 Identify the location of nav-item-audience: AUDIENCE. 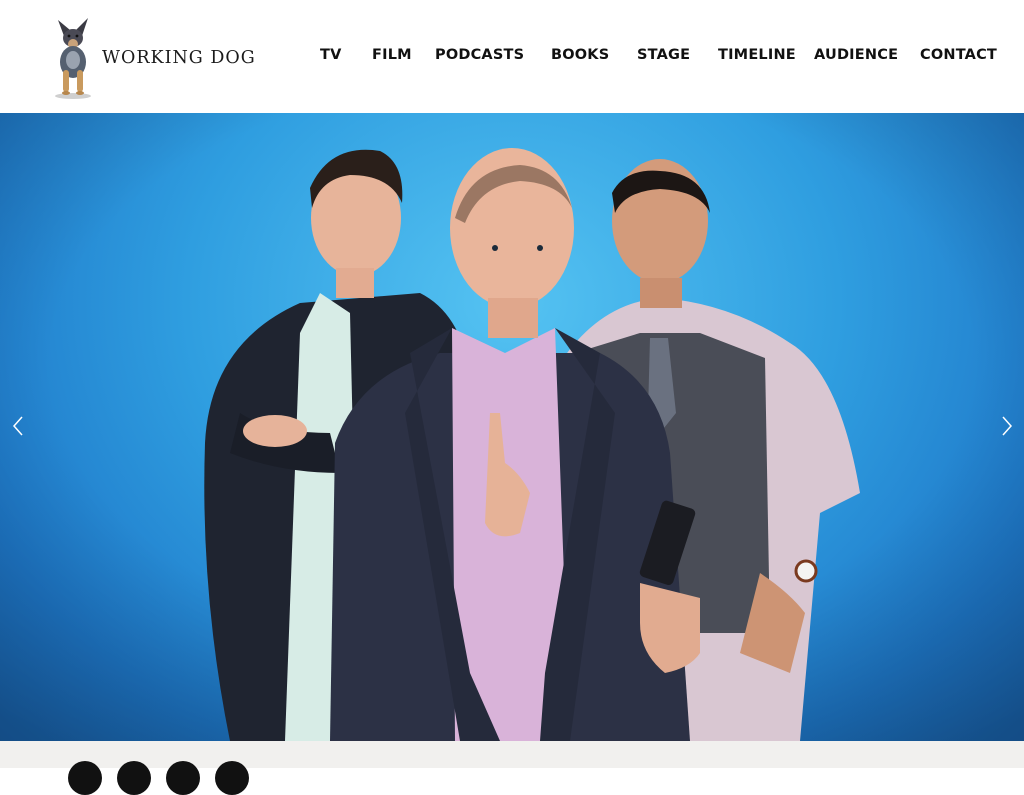
(856, 55).